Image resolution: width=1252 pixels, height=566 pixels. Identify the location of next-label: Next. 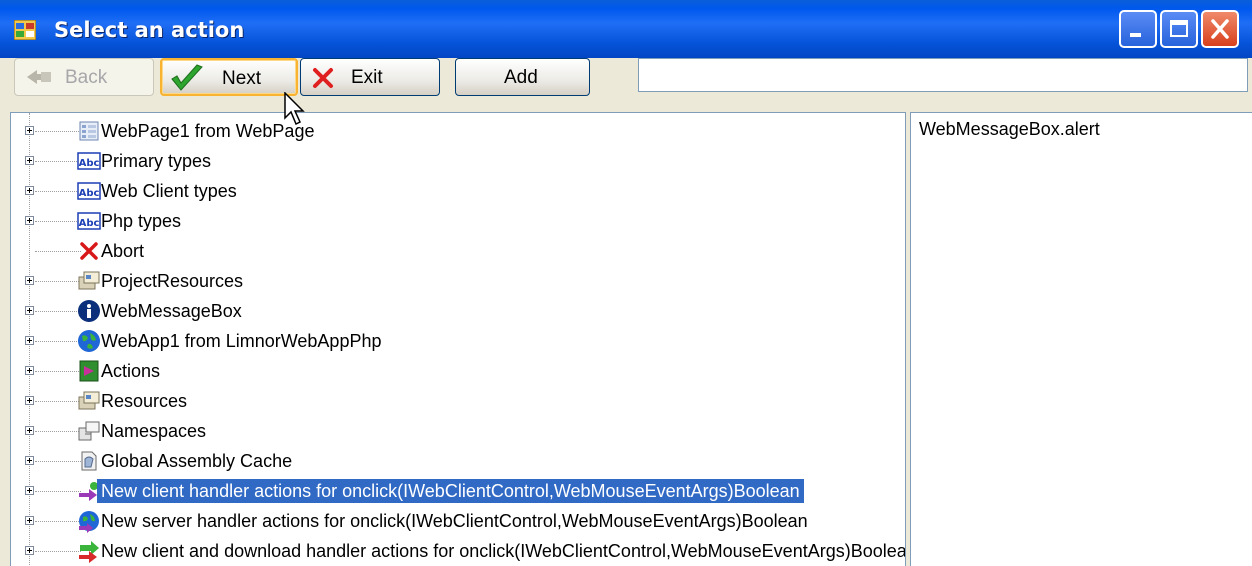
(242, 78).